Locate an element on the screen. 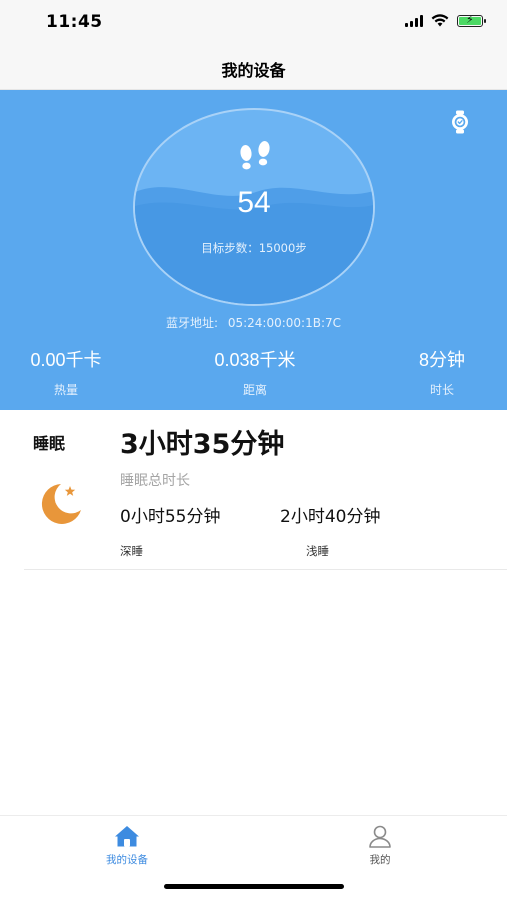 Image resolution: width=507 pixels, height=900 pixels. tab-my-devices: 我的设备 is located at coordinates (127, 845).